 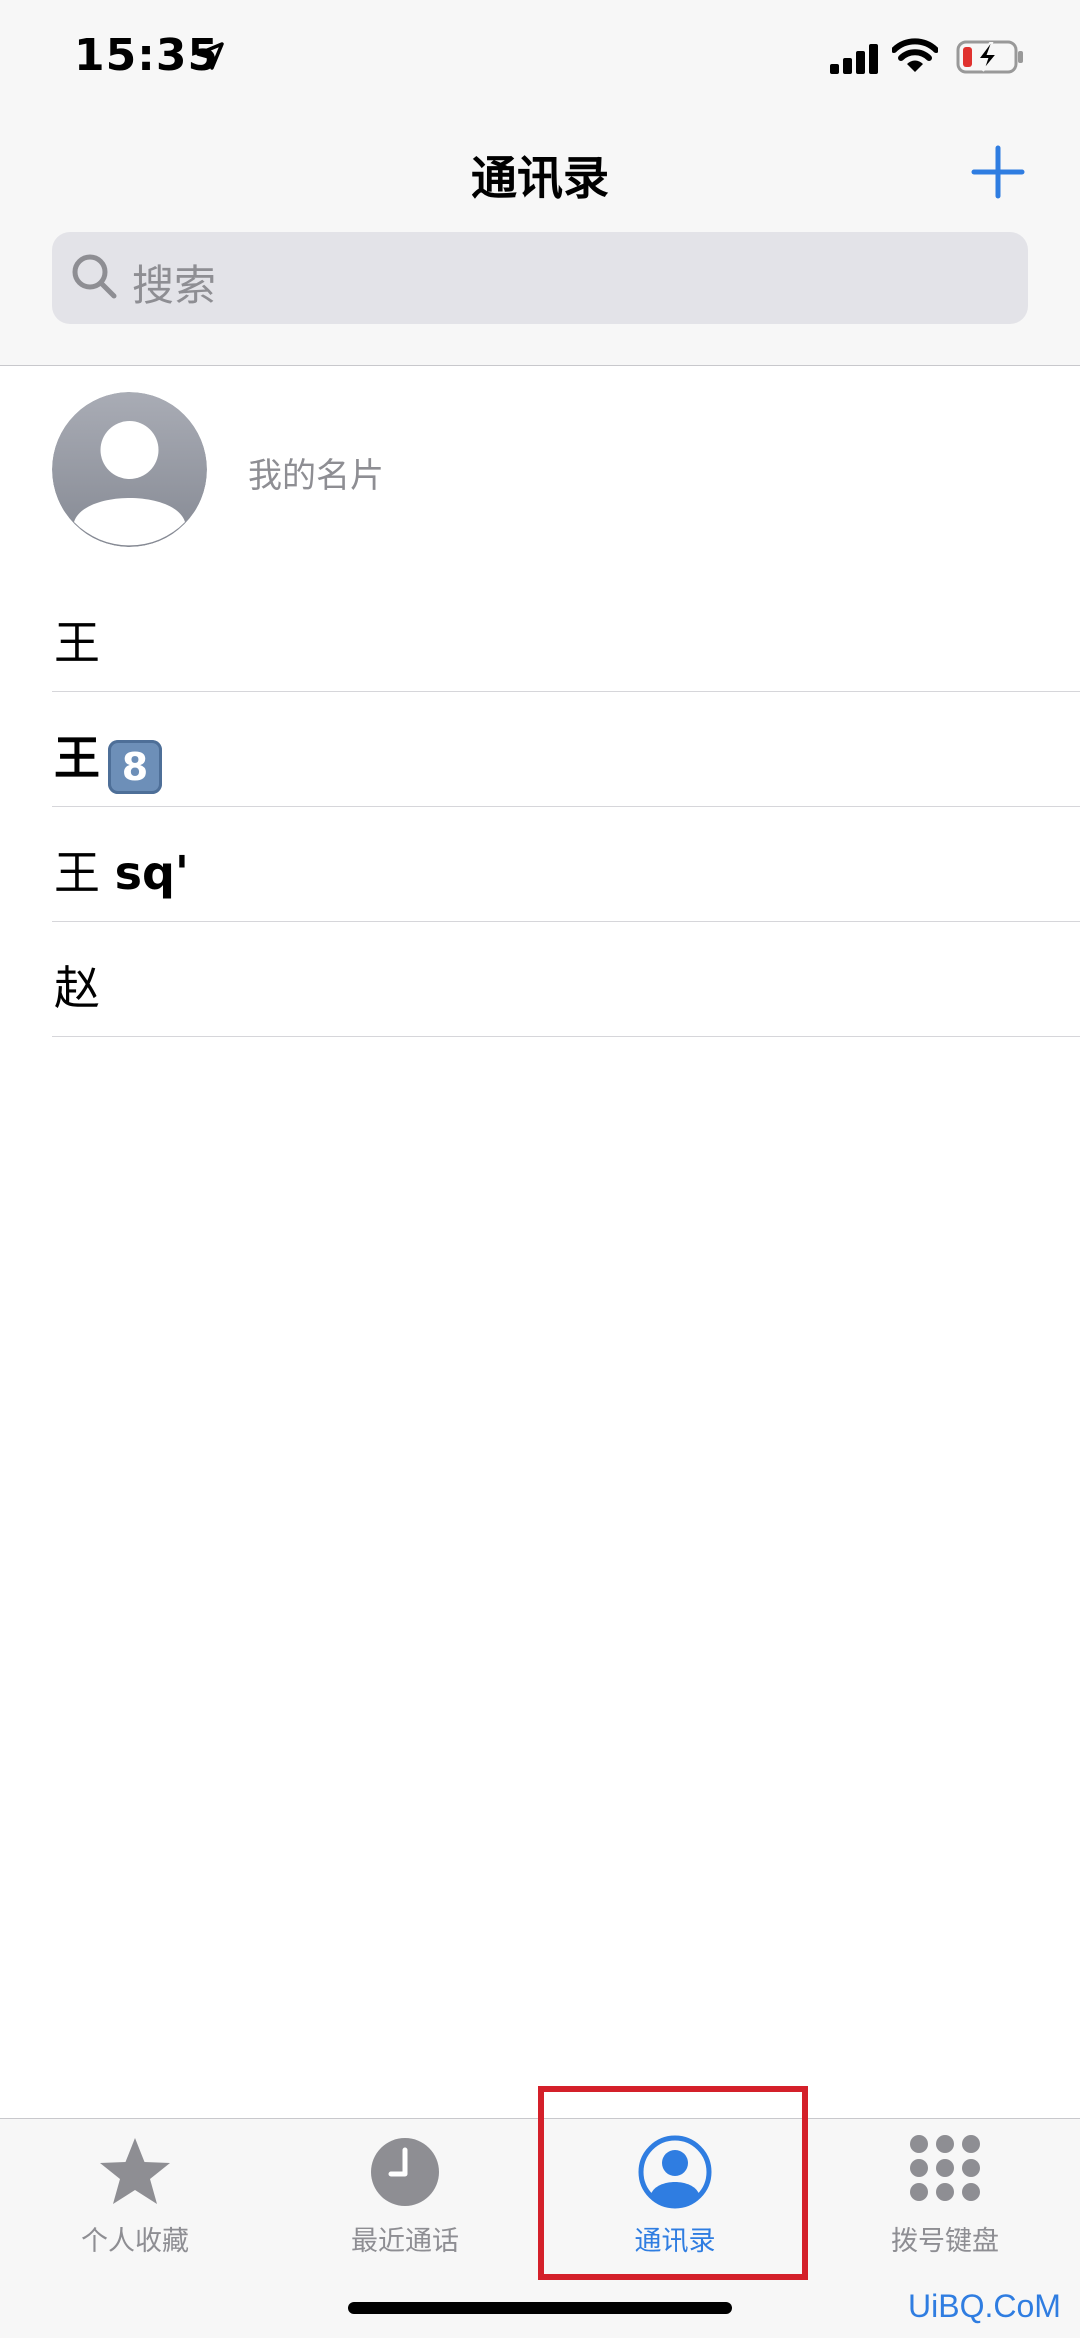 I want to click on plus-icon, so click(x=998, y=172).